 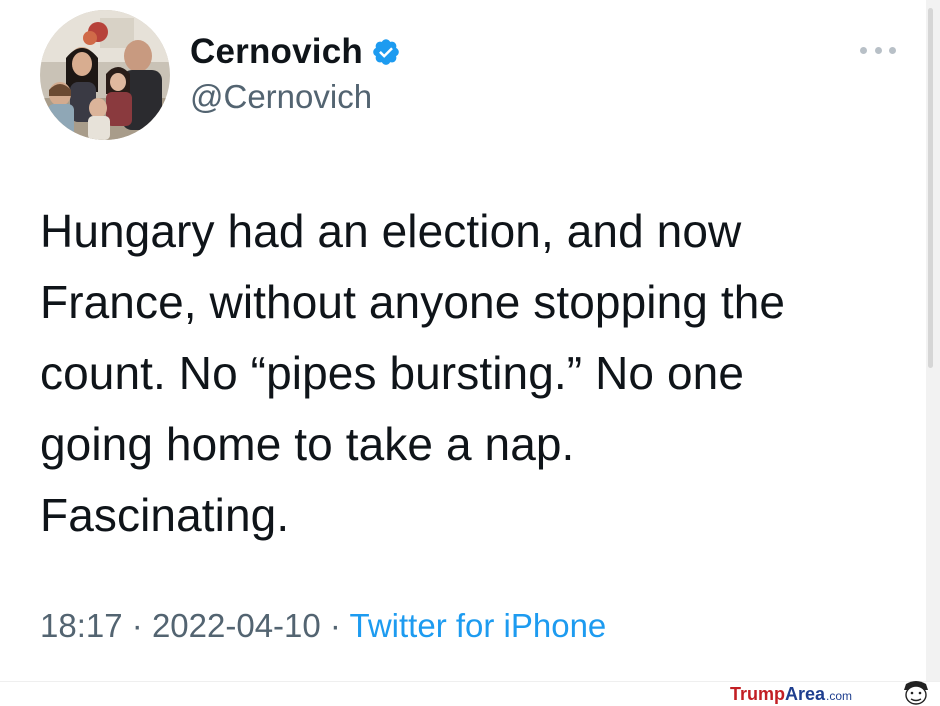 I want to click on more-options-button, so click(x=878, y=50).